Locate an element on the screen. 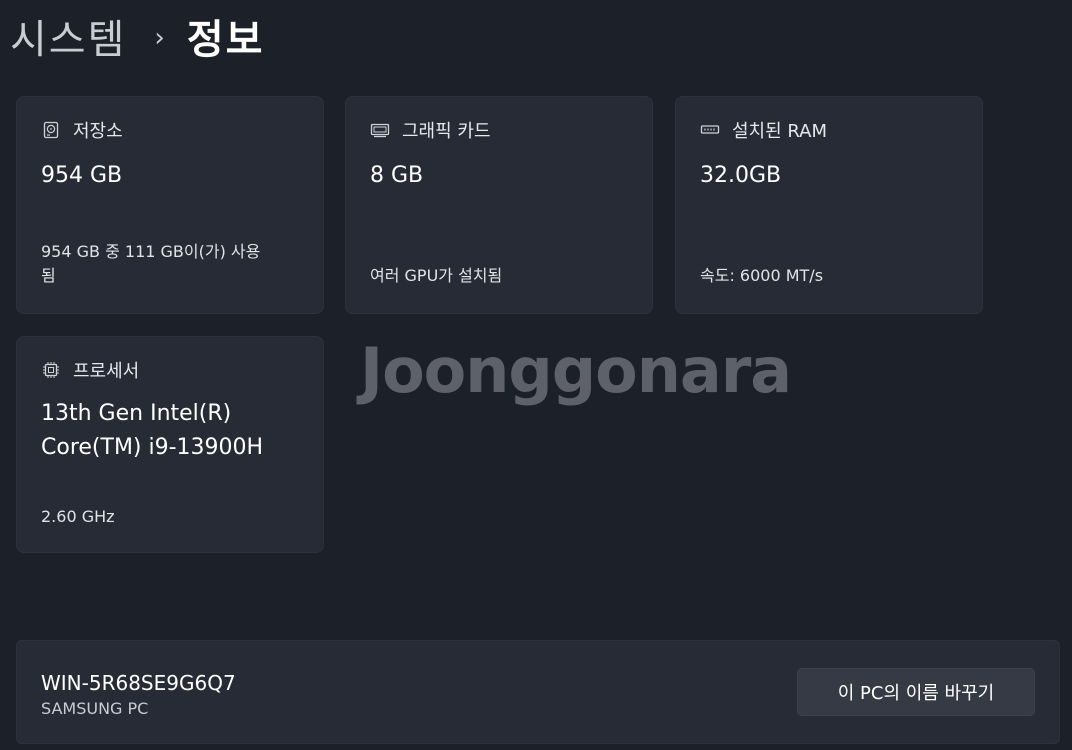 The height and width of the screenshot is (750, 1072). ram-value: 32.0GB is located at coordinates (741, 175).